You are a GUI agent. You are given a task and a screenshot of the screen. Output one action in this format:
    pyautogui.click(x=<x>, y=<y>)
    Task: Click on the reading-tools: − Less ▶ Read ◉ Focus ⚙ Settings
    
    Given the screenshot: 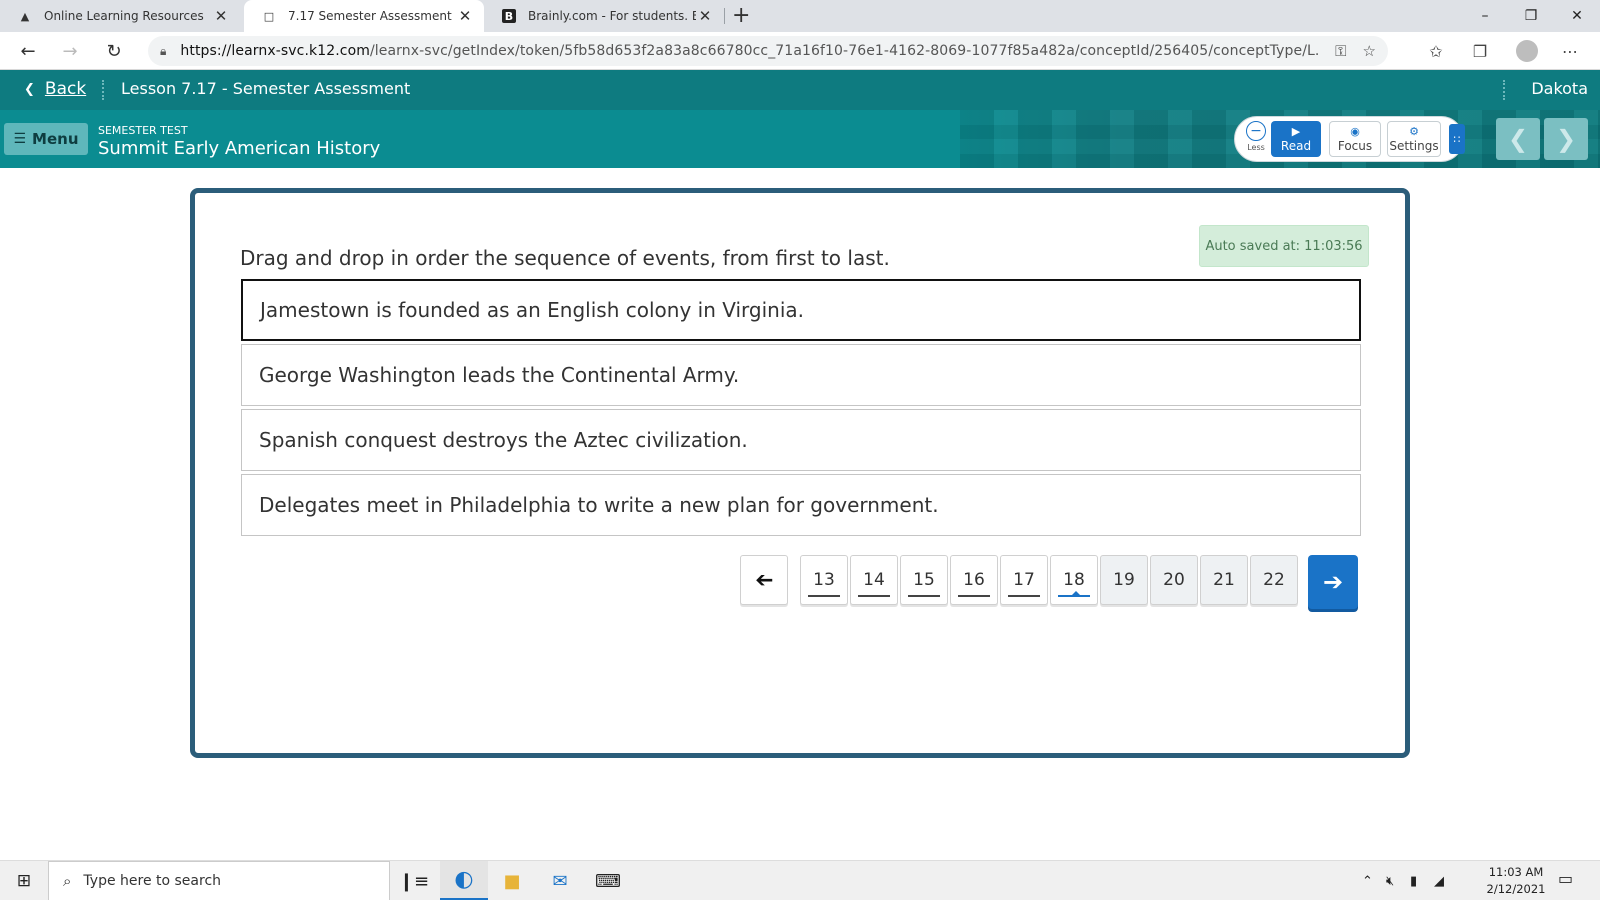 What is the action you would take?
    pyautogui.click(x=1349, y=139)
    